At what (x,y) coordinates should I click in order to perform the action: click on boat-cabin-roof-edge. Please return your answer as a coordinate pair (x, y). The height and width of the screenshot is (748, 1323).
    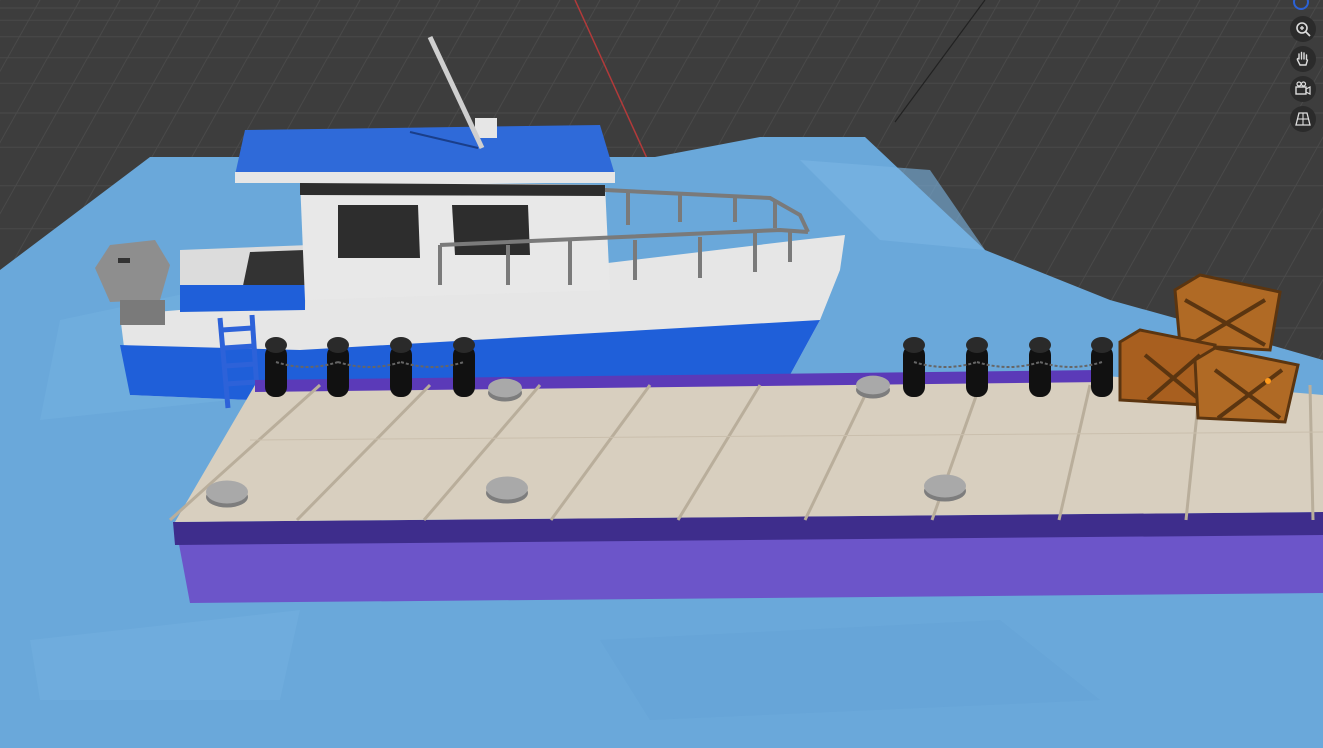
    Looking at the image, I should click on (425, 177).